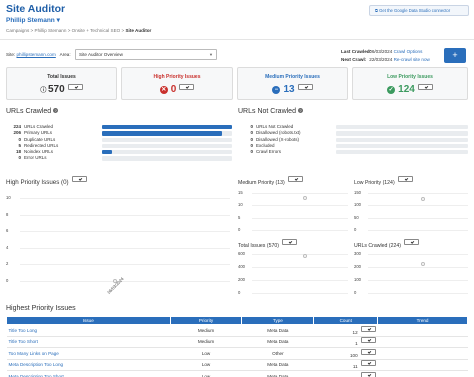  I want to click on y-tick-label: 4, so click(7, 247).